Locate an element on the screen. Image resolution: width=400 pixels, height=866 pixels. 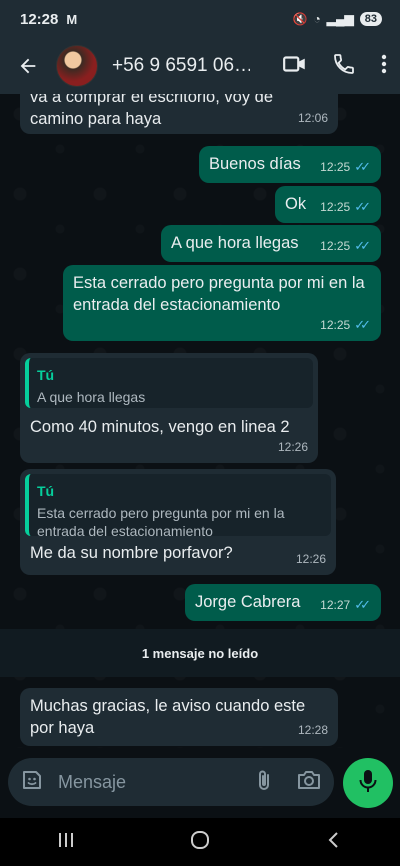
quote-text: A que hora llegas is located at coordinates (91, 397).